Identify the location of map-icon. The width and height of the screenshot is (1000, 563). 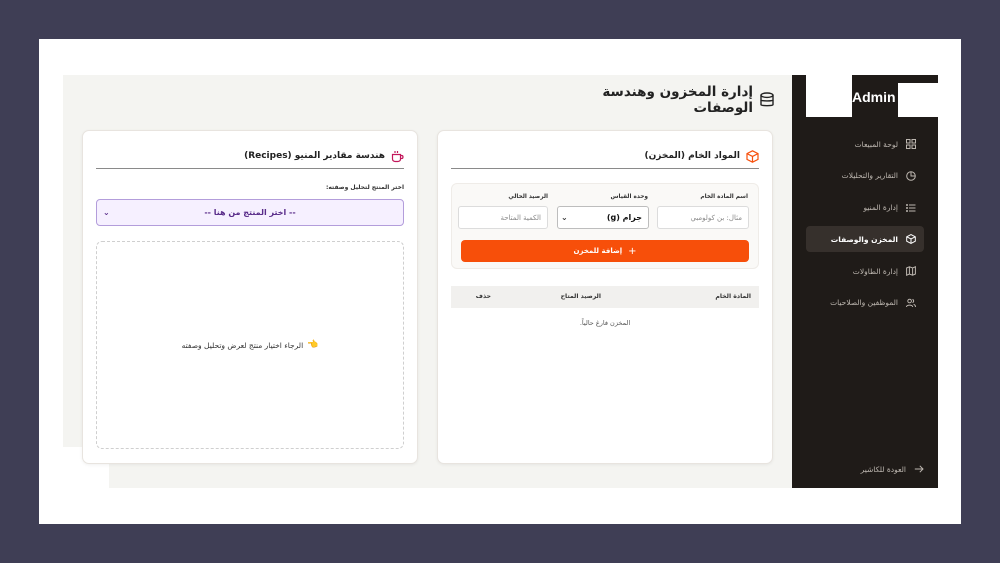
(911, 271).